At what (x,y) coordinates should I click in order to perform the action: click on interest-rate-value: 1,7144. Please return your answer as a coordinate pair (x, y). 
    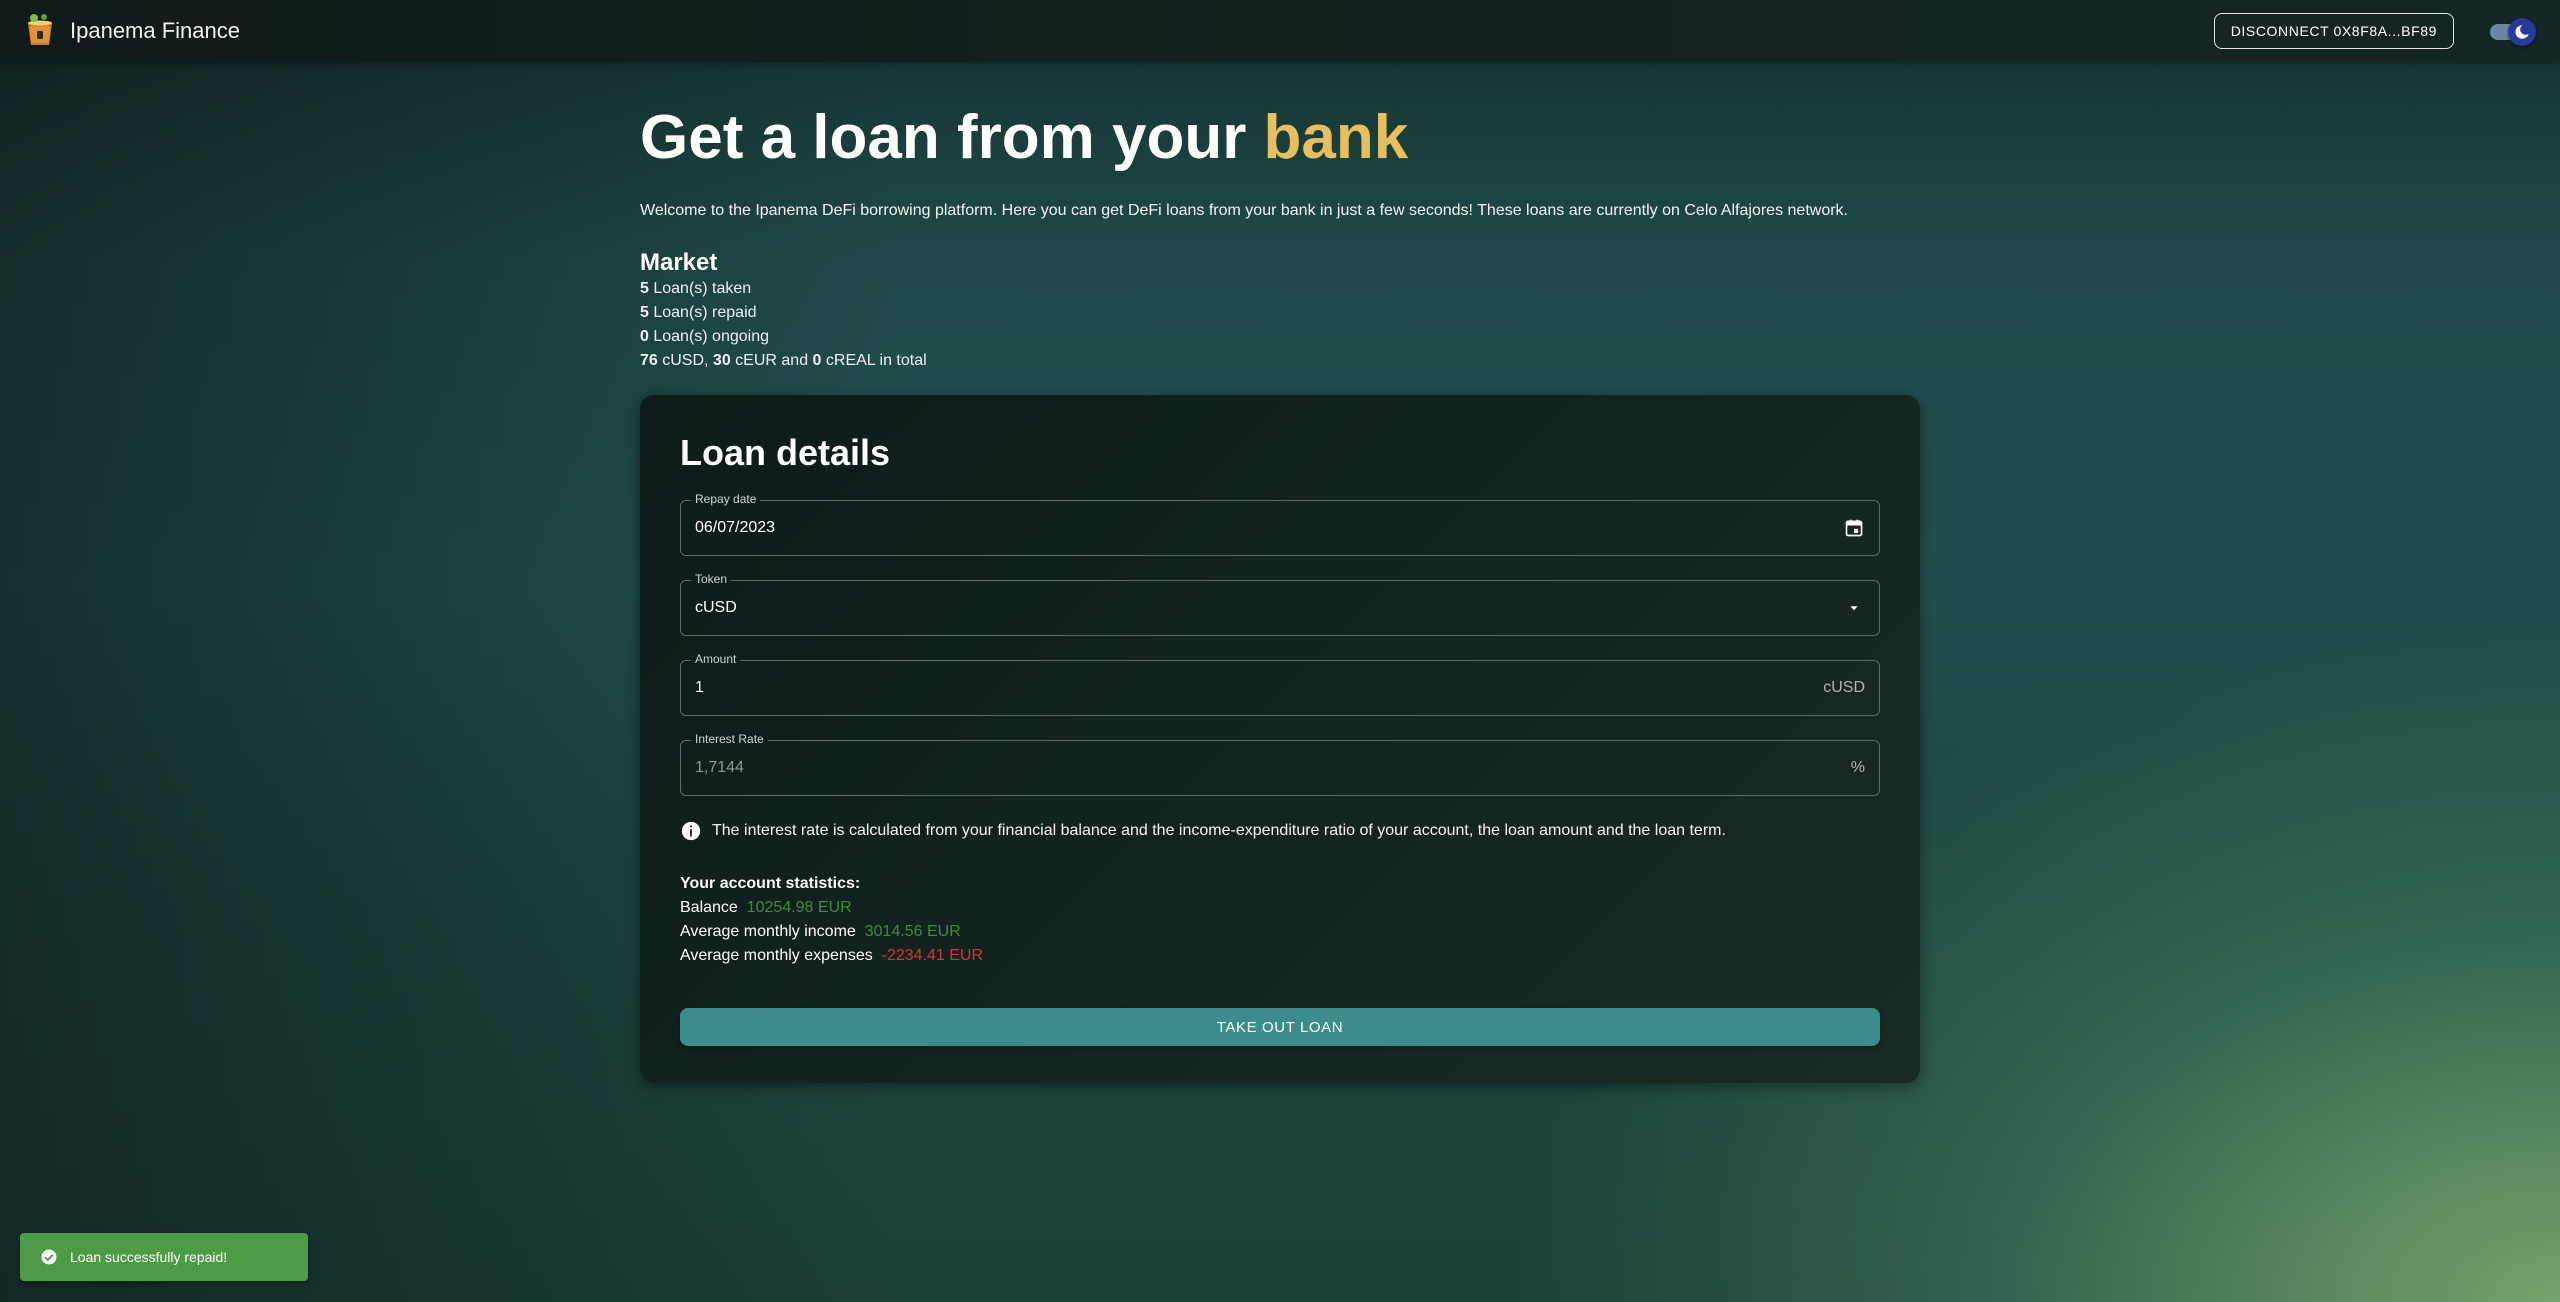
    Looking at the image, I should click on (719, 768).